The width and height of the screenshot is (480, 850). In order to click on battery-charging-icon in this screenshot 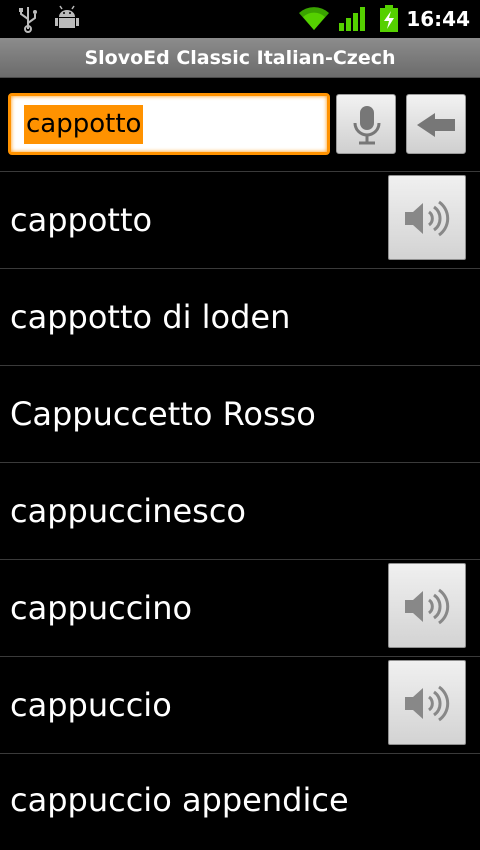, I will do `click(389, 18)`.